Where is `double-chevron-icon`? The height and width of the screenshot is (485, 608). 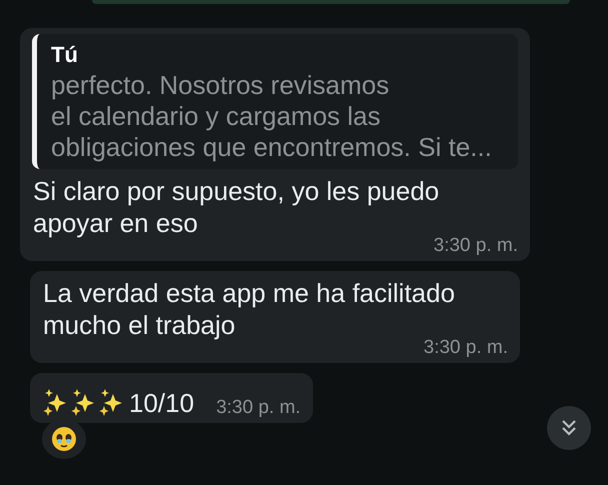 double-chevron-icon is located at coordinates (569, 428).